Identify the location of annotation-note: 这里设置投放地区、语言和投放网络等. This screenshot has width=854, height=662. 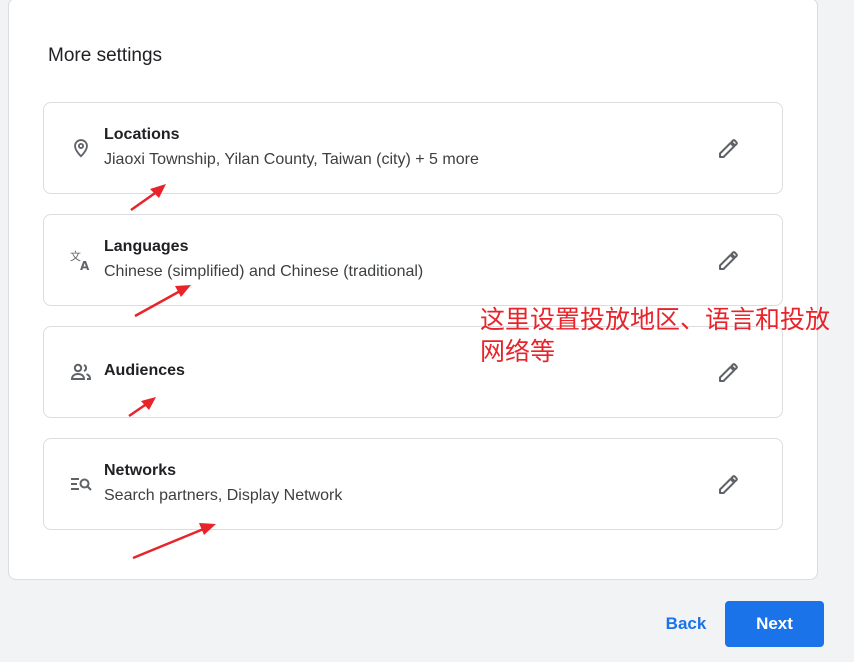
(655, 335).